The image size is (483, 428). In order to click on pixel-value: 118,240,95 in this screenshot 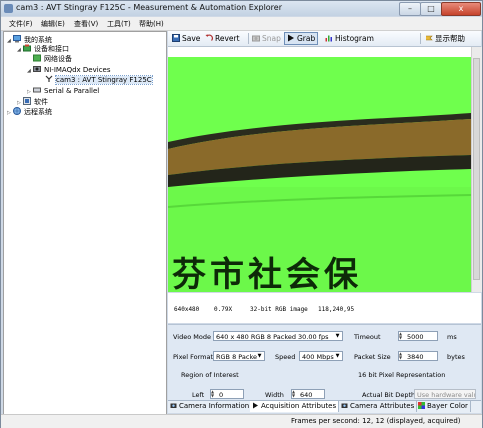, I will do `click(336, 309)`.